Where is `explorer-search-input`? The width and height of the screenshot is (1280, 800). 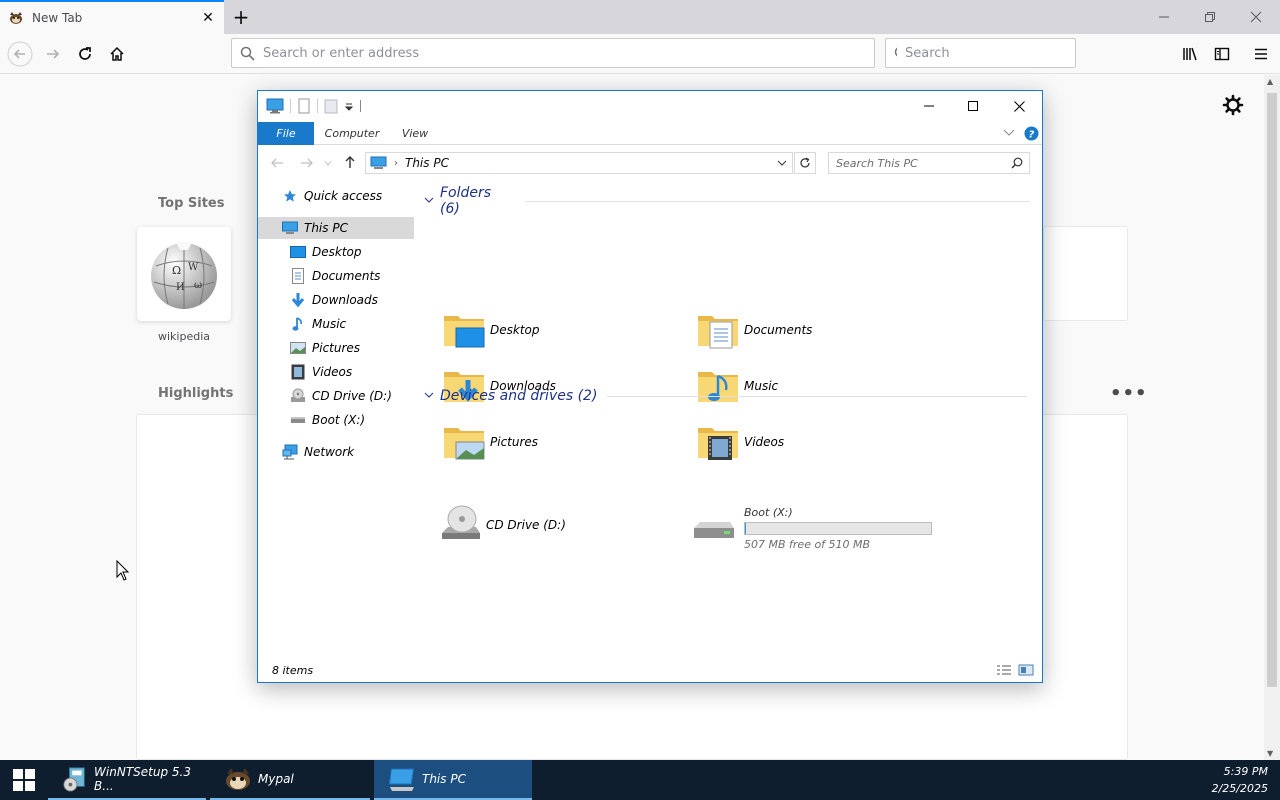 explorer-search-input is located at coordinates (923, 163).